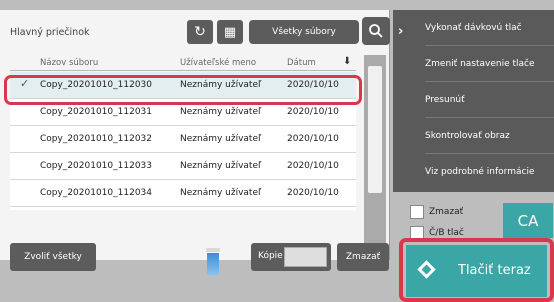 This screenshot has width=554, height=302. Describe the element at coordinates (96, 193) in the screenshot. I see `file-name: Copy_20201010_112034` at that location.